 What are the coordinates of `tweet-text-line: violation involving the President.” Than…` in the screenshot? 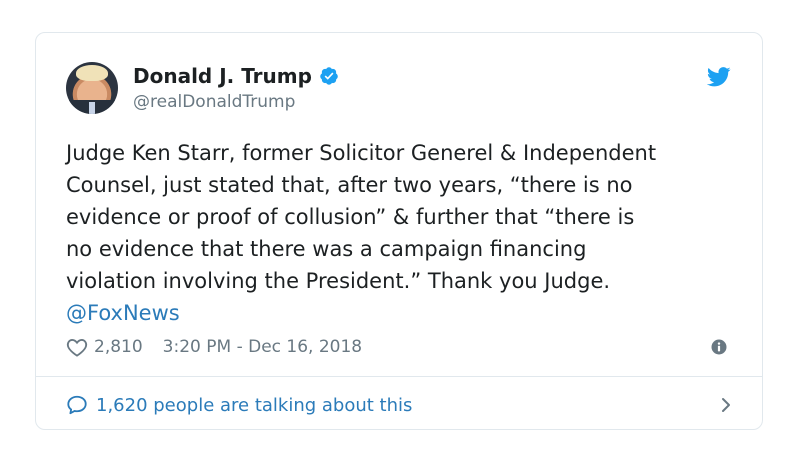 It's located at (338, 281).